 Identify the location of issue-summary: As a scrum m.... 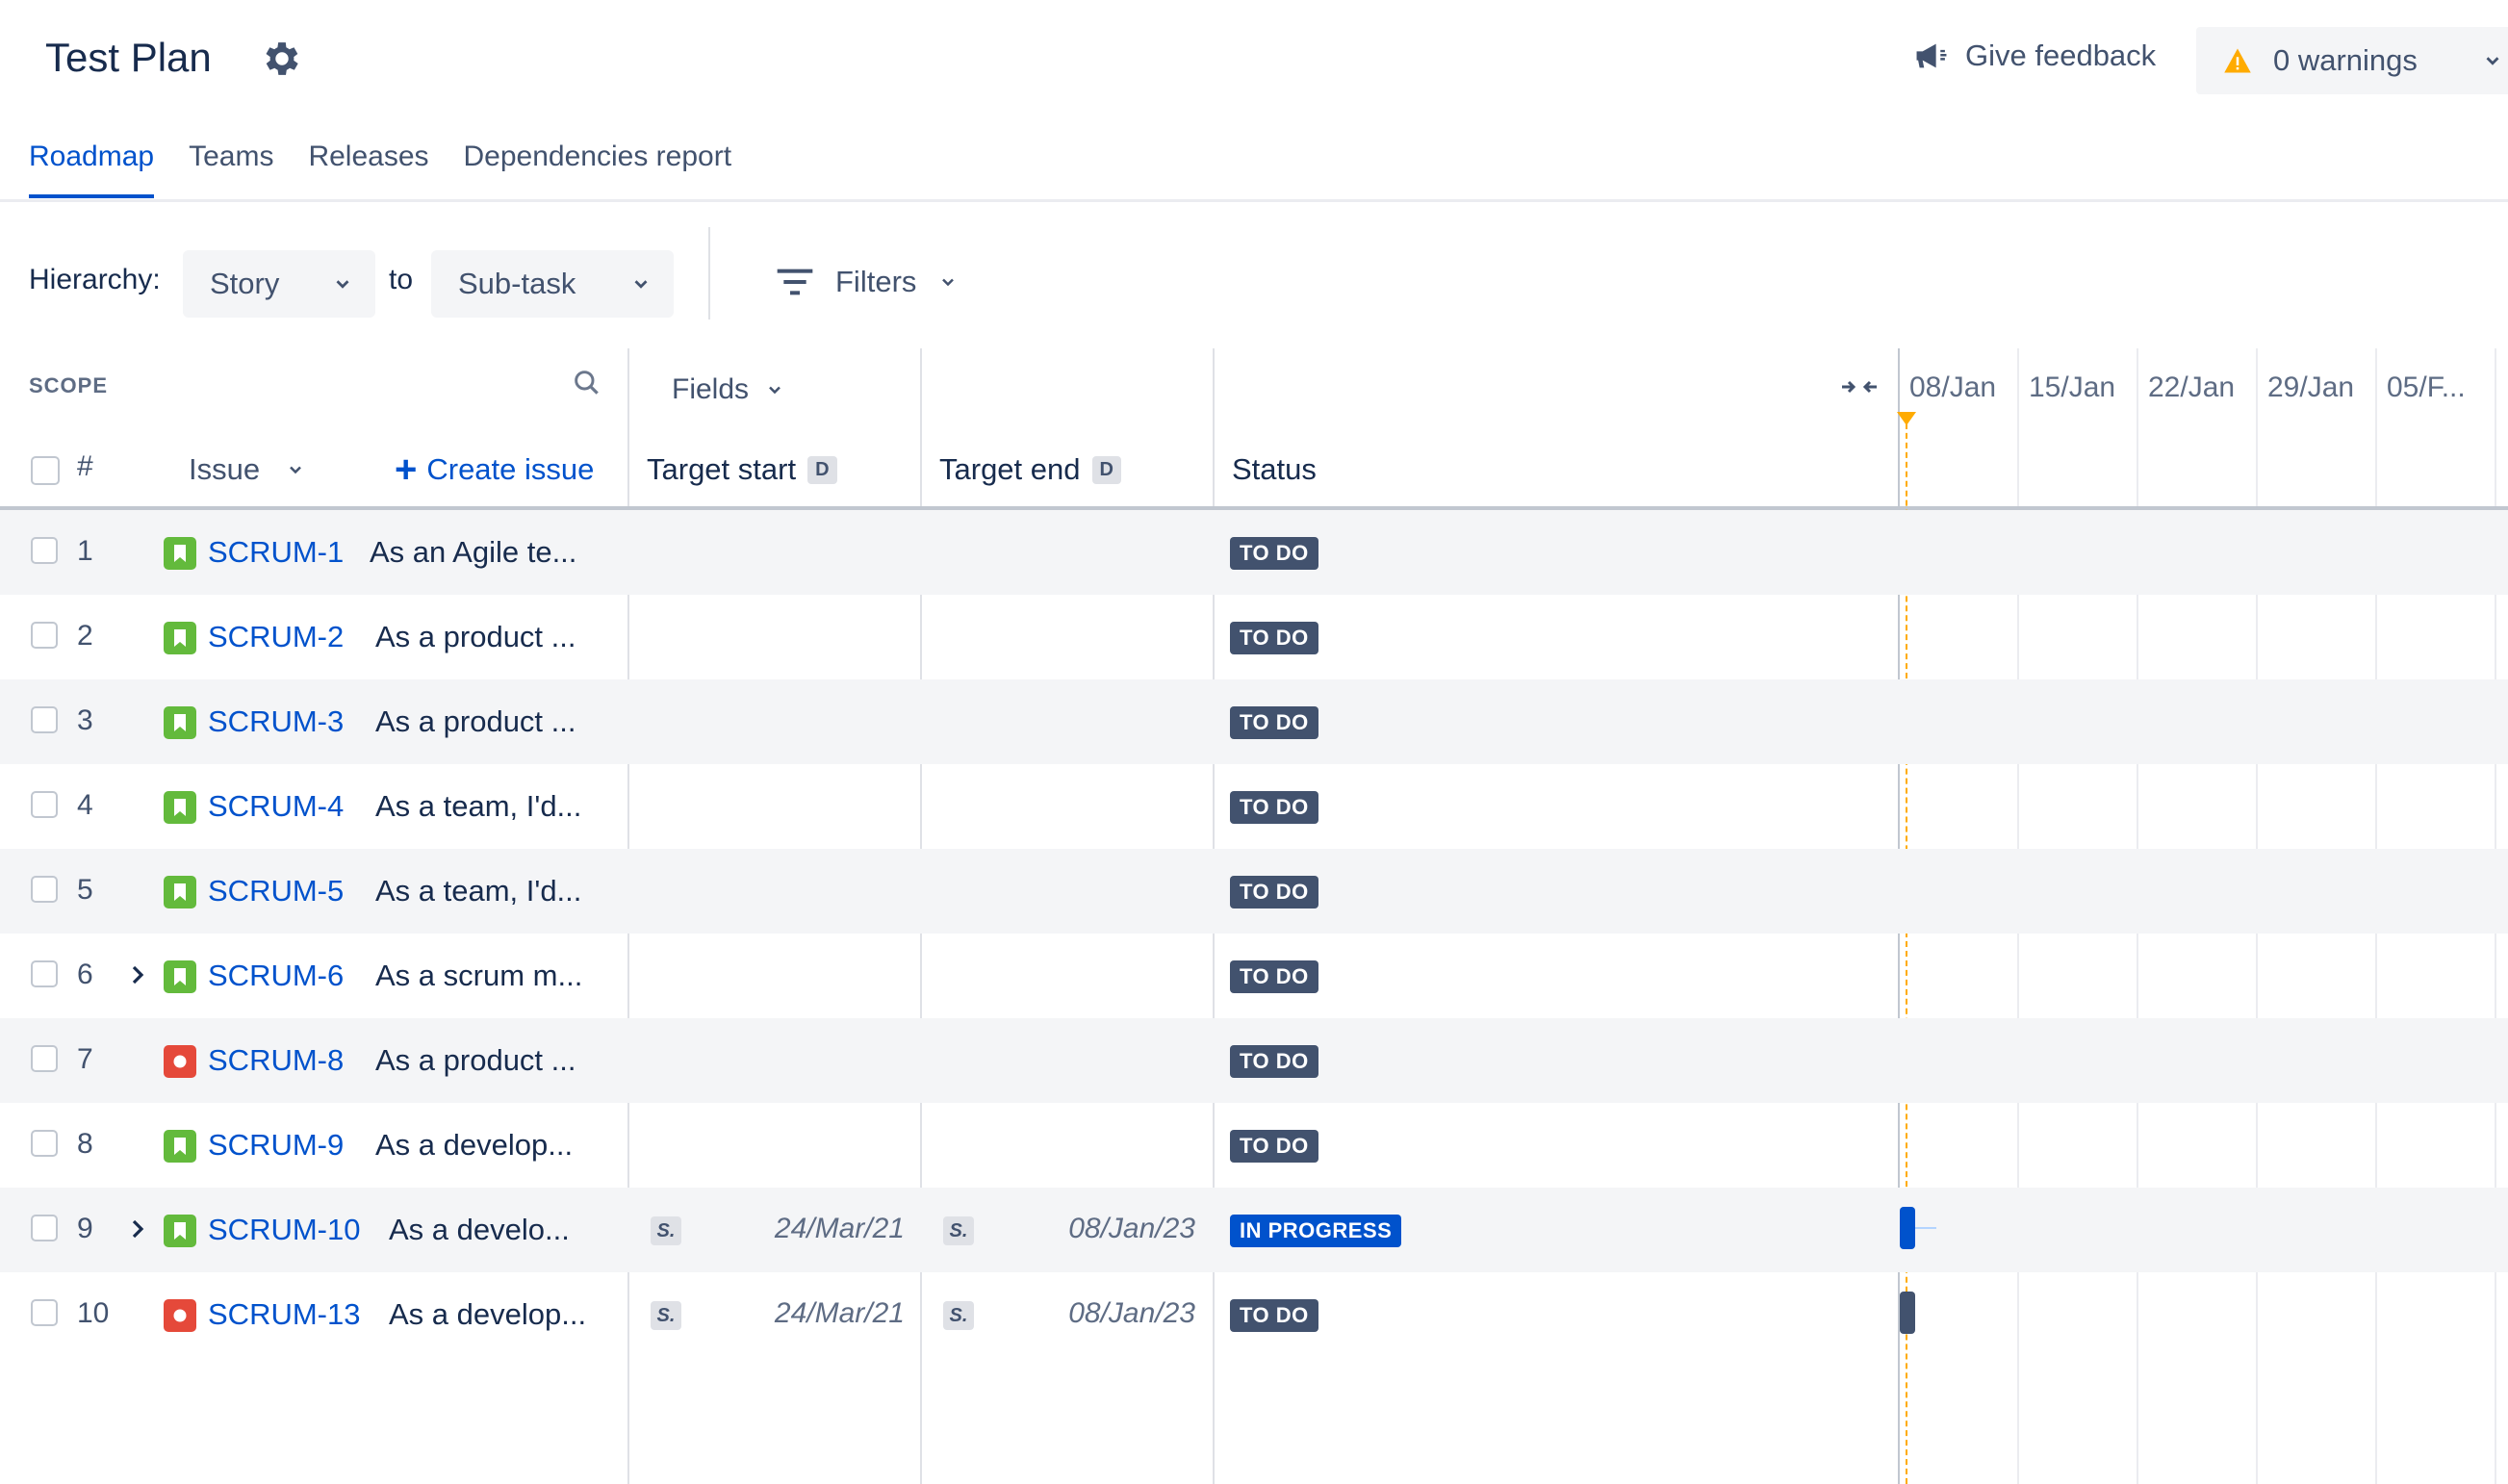
(478, 976).